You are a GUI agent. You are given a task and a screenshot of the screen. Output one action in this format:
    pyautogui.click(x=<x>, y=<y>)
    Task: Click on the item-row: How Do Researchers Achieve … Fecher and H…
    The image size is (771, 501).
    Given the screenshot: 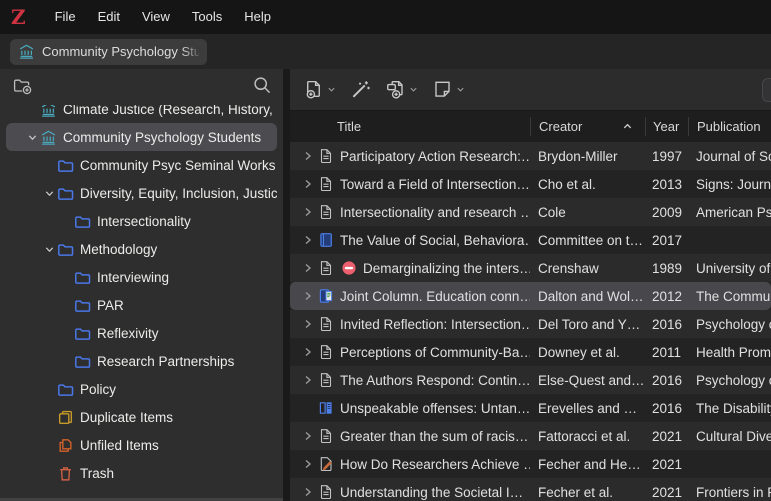 What is the action you would take?
    pyautogui.click(x=530, y=464)
    